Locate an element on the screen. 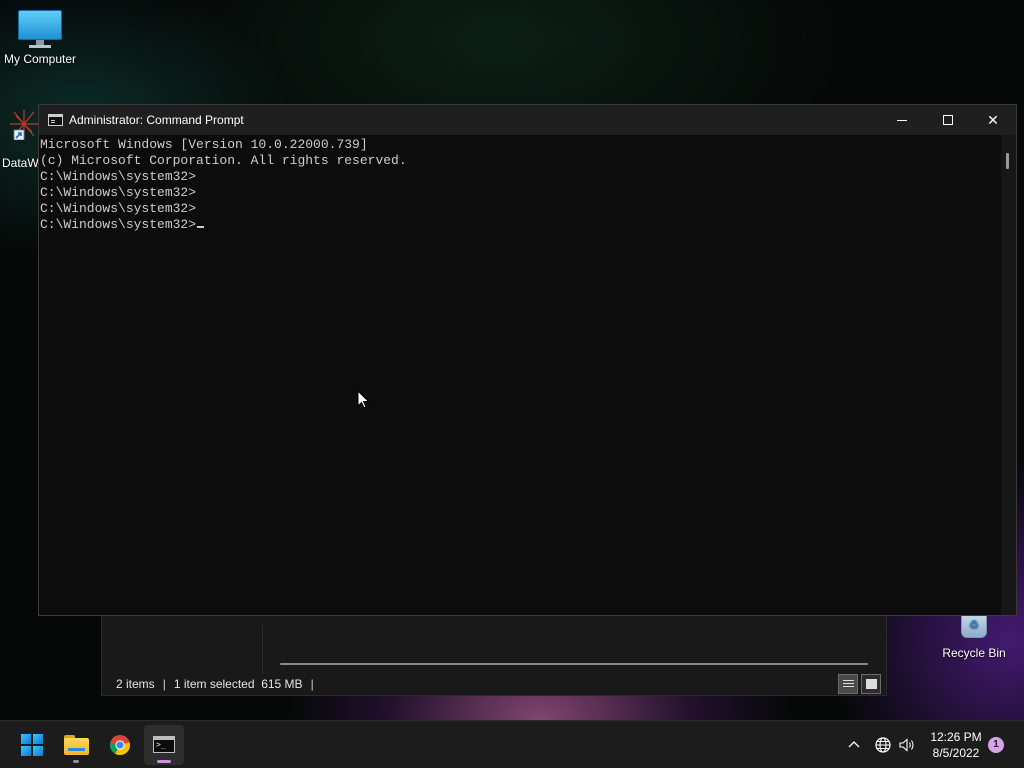  status-size: 615 MB is located at coordinates (282, 684).